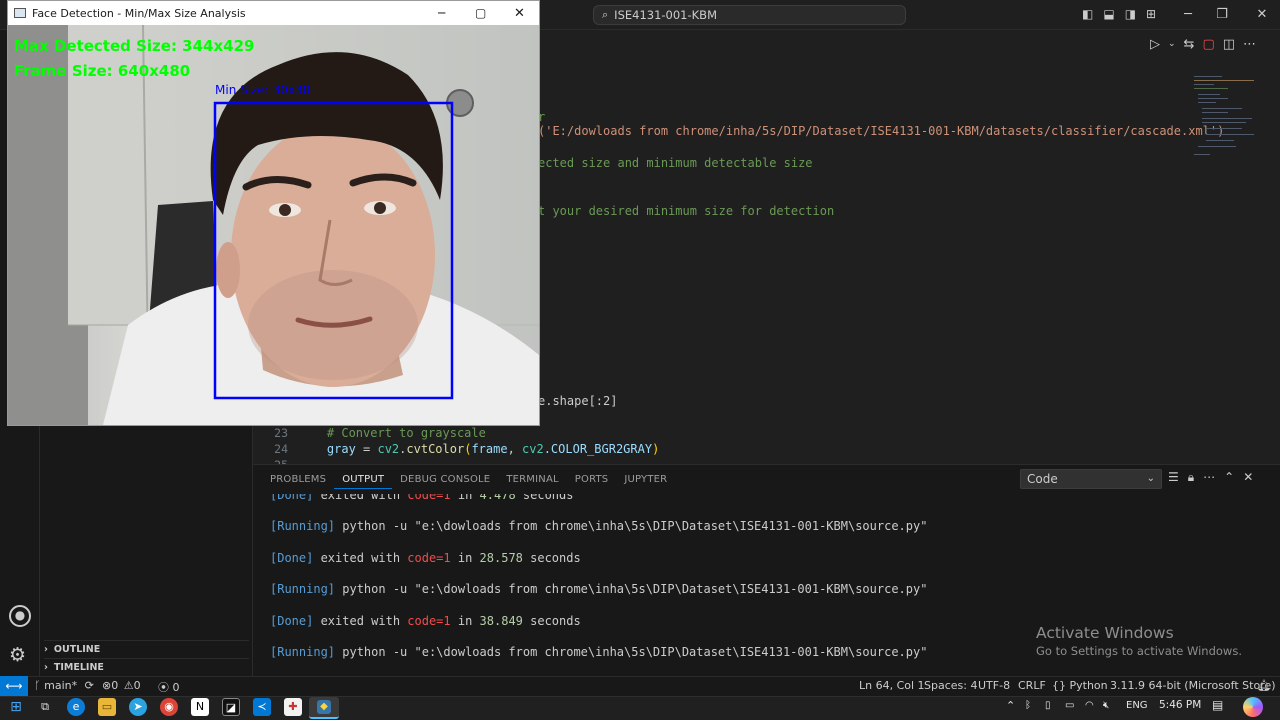 This screenshot has width=1280, height=720. What do you see at coordinates (1151, 14) in the screenshot?
I see `customize-layout-icon: ⊞` at bounding box center [1151, 14].